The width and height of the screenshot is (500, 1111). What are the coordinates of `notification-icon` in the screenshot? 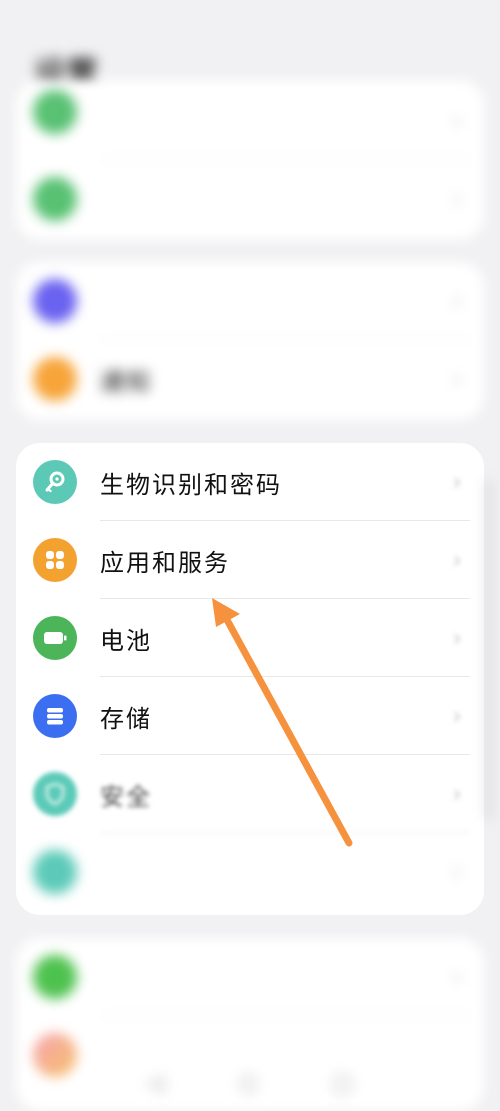 It's located at (55, 379).